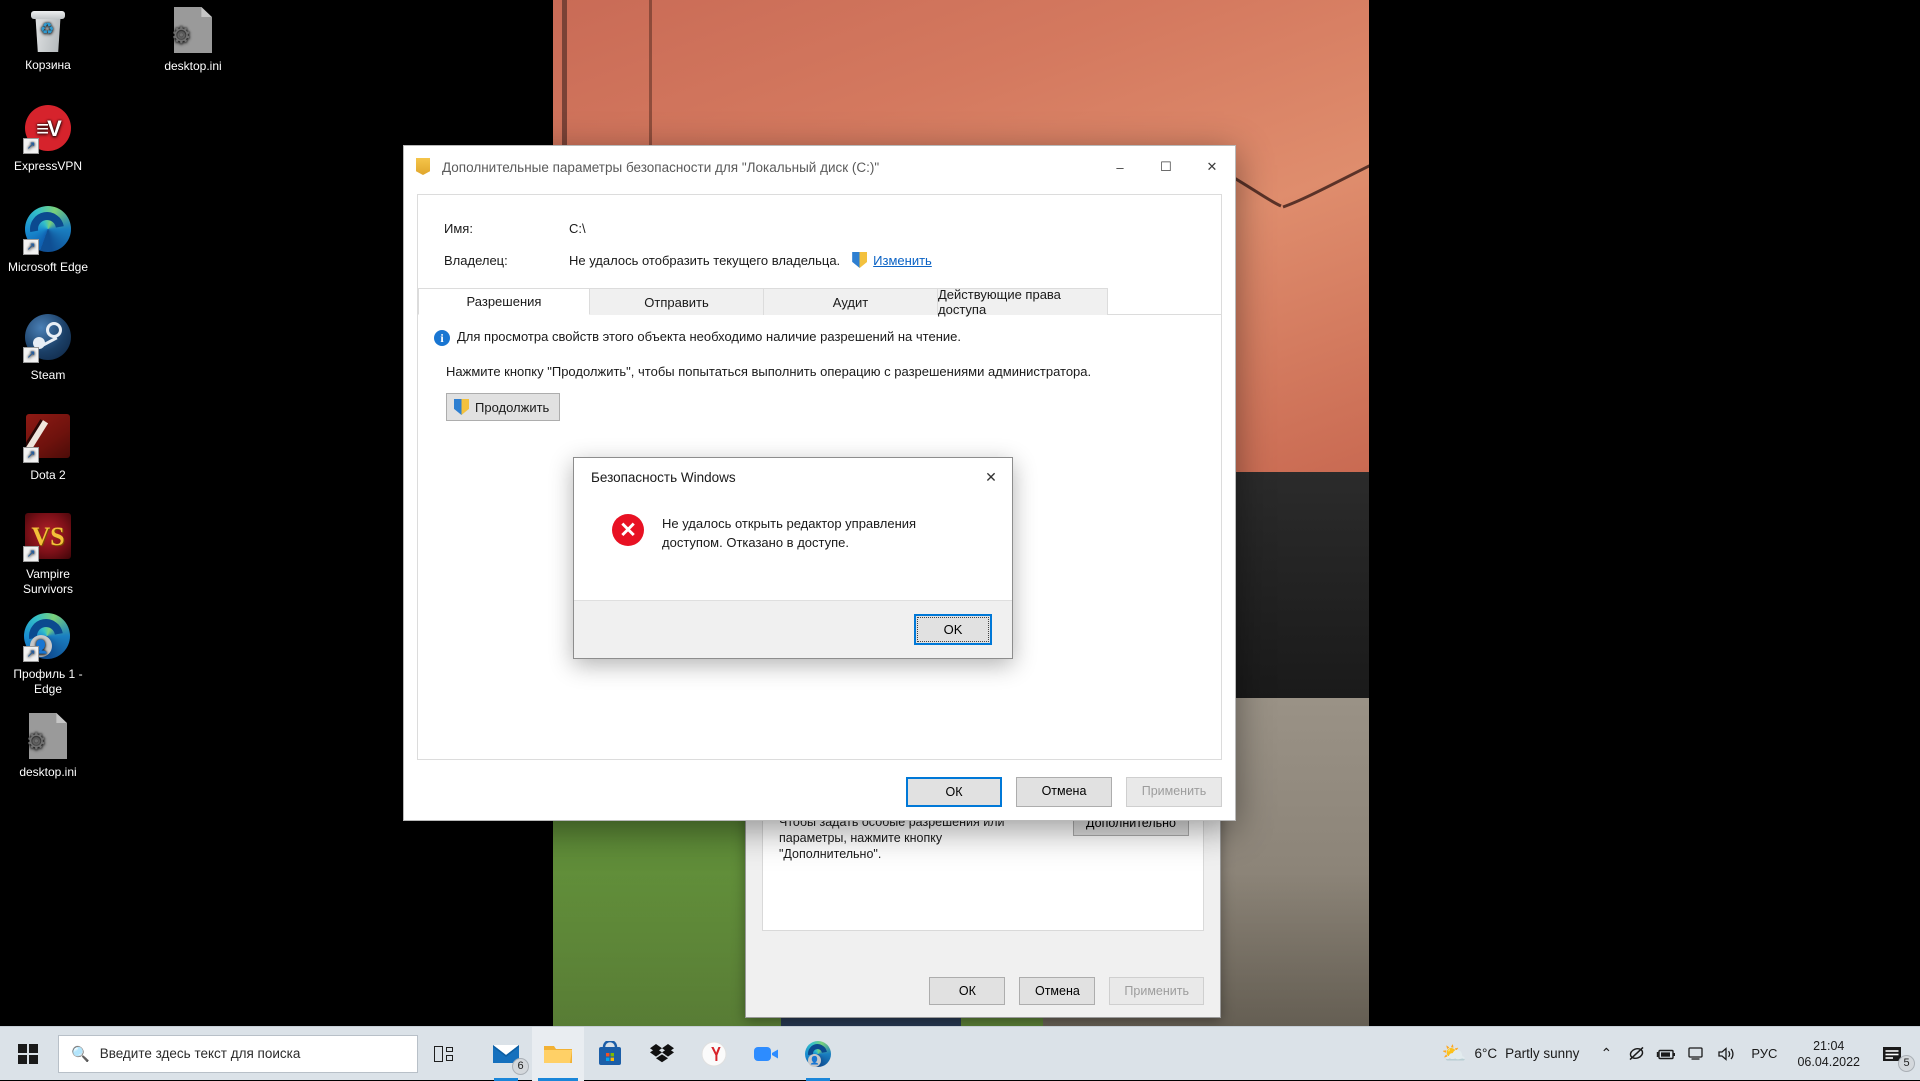 The height and width of the screenshot is (1081, 1920). I want to click on zoom-taskbar-button, so click(766, 1054).